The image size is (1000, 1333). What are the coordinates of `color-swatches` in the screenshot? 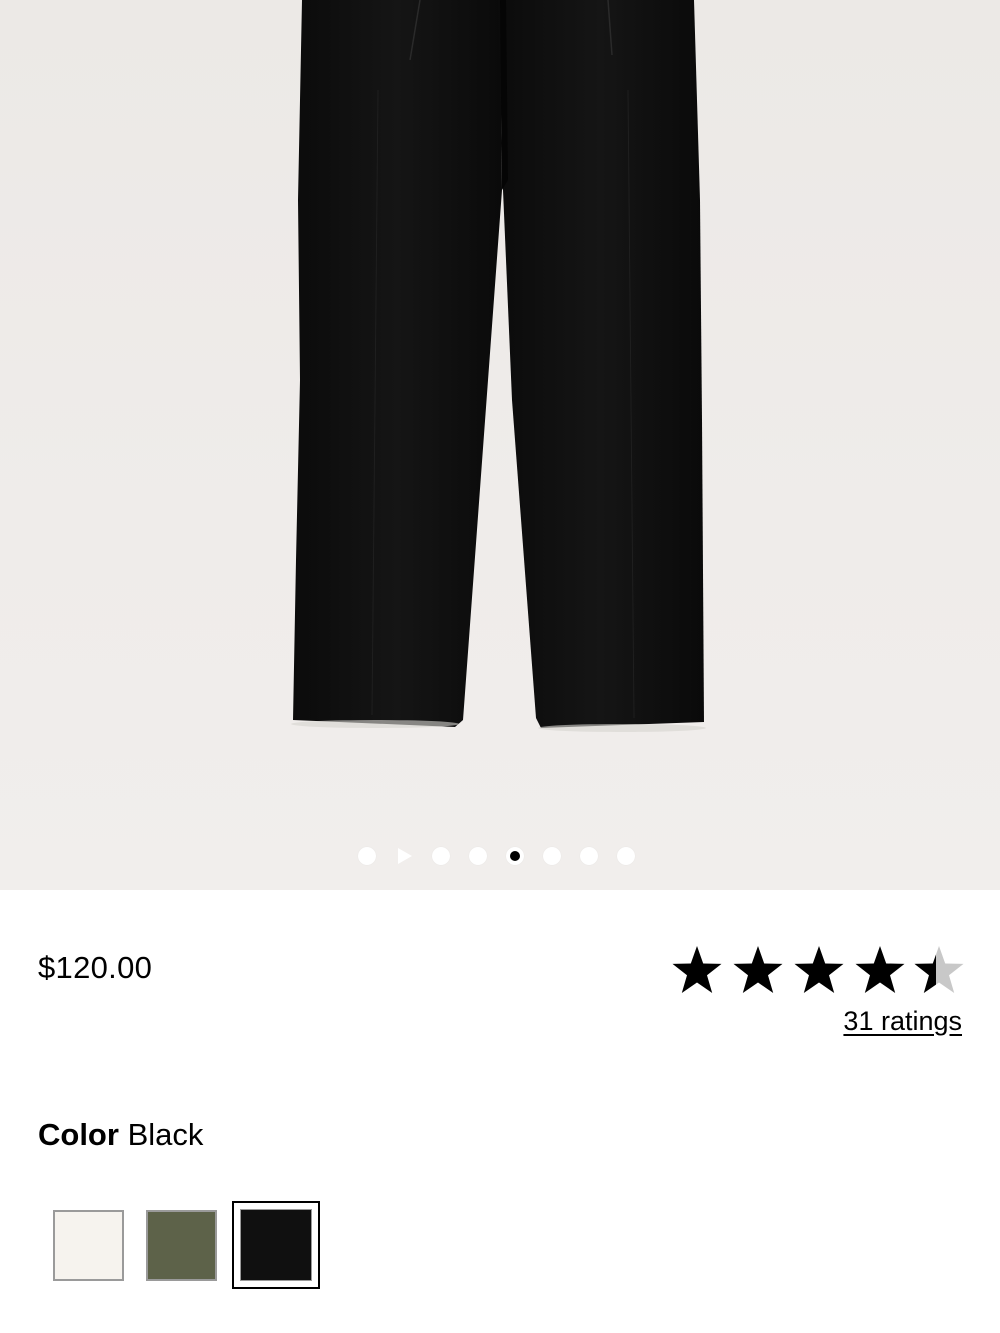 It's located at (186, 1245).